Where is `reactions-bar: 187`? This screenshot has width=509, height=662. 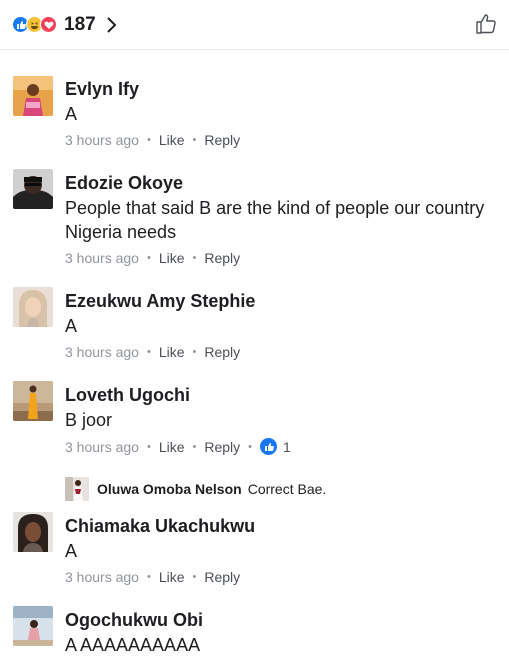 reactions-bar: 187 is located at coordinates (254, 25).